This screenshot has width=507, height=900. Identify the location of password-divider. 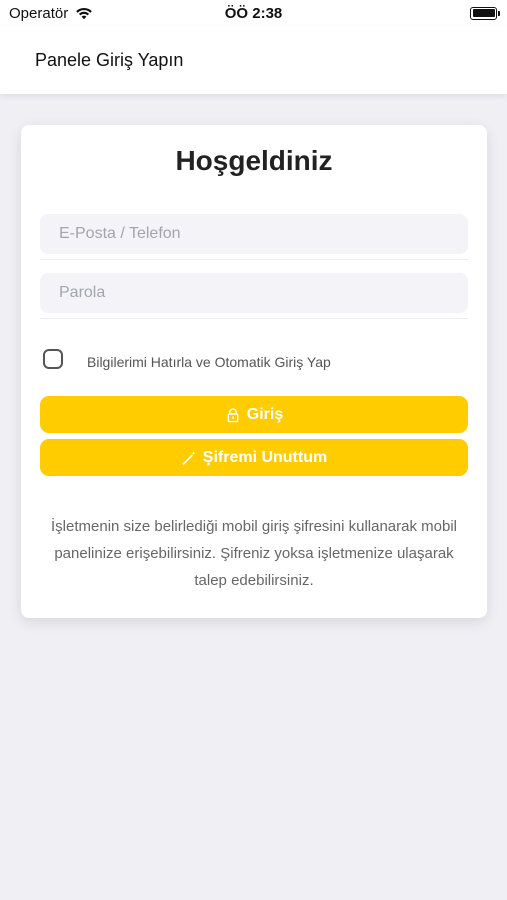
(254, 318).